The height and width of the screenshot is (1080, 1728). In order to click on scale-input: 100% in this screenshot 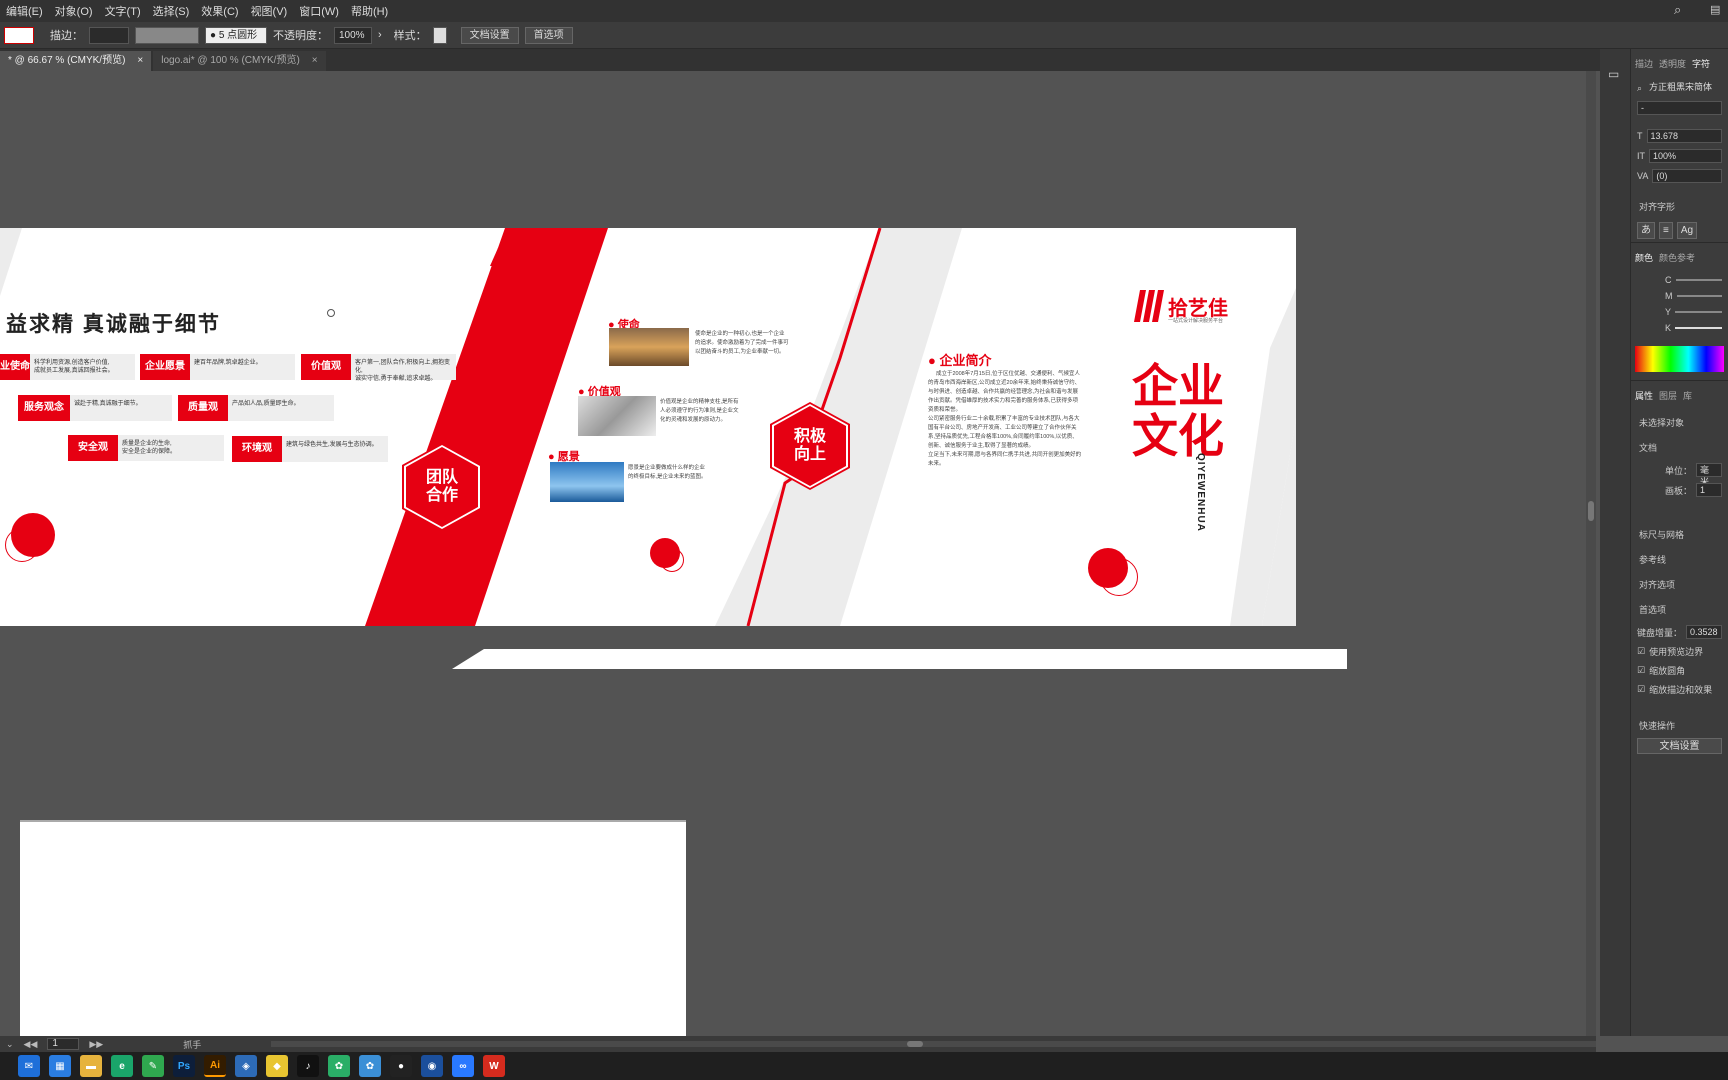, I will do `click(1685, 156)`.